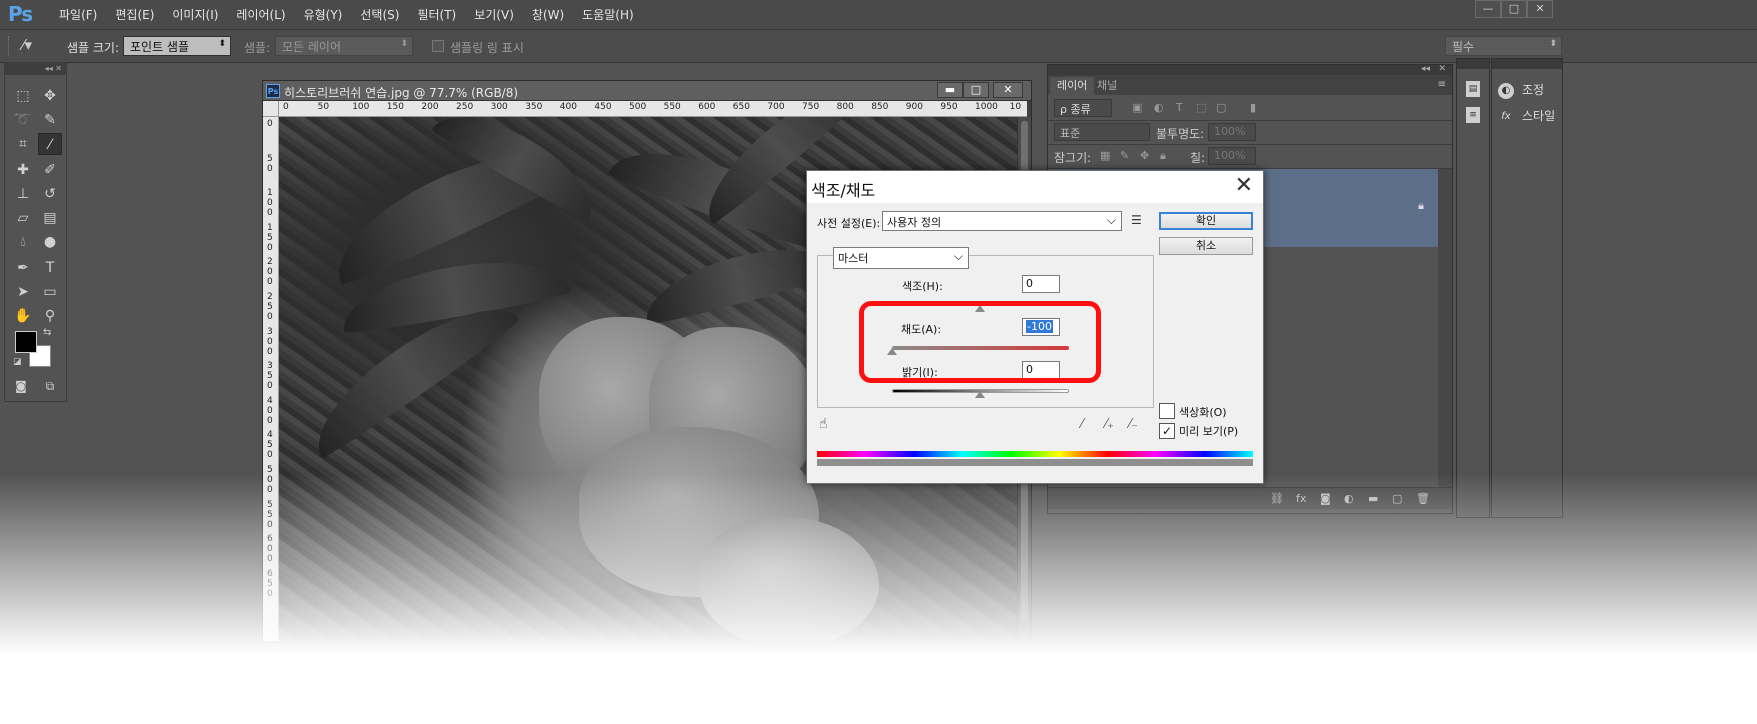 This screenshot has width=1757, height=724. Describe the element at coordinates (1102, 132) in the screenshot. I see `blend-mode-select: 표준` at that location.